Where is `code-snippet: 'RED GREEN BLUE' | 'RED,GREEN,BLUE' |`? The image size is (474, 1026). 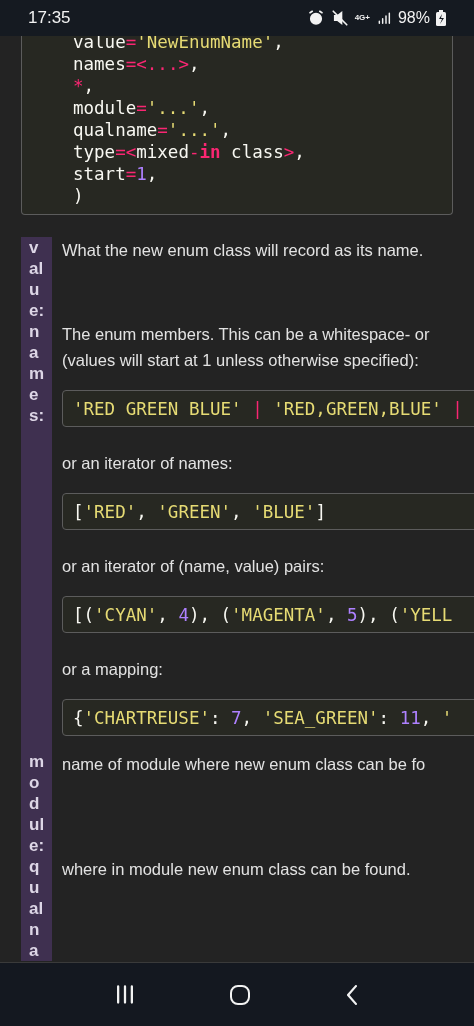 code-snippet: 'RED GREEN BLUE' | 'RED,GREEN,BLUE' | is located at coordinates (268, 408).